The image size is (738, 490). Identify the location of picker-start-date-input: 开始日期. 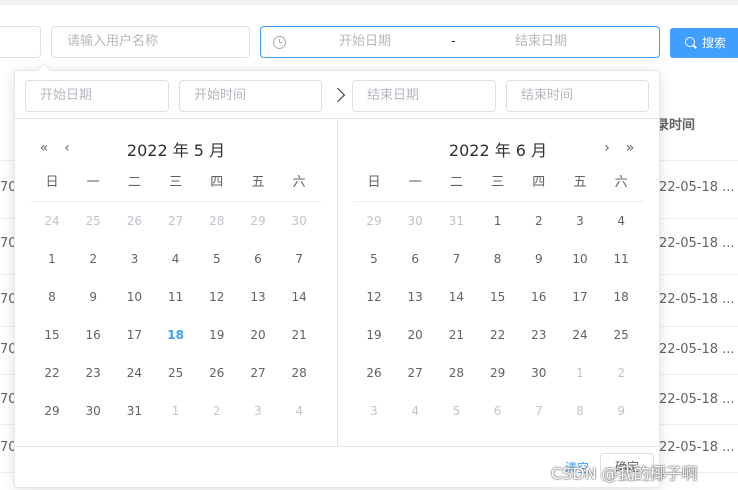
(97, 96).